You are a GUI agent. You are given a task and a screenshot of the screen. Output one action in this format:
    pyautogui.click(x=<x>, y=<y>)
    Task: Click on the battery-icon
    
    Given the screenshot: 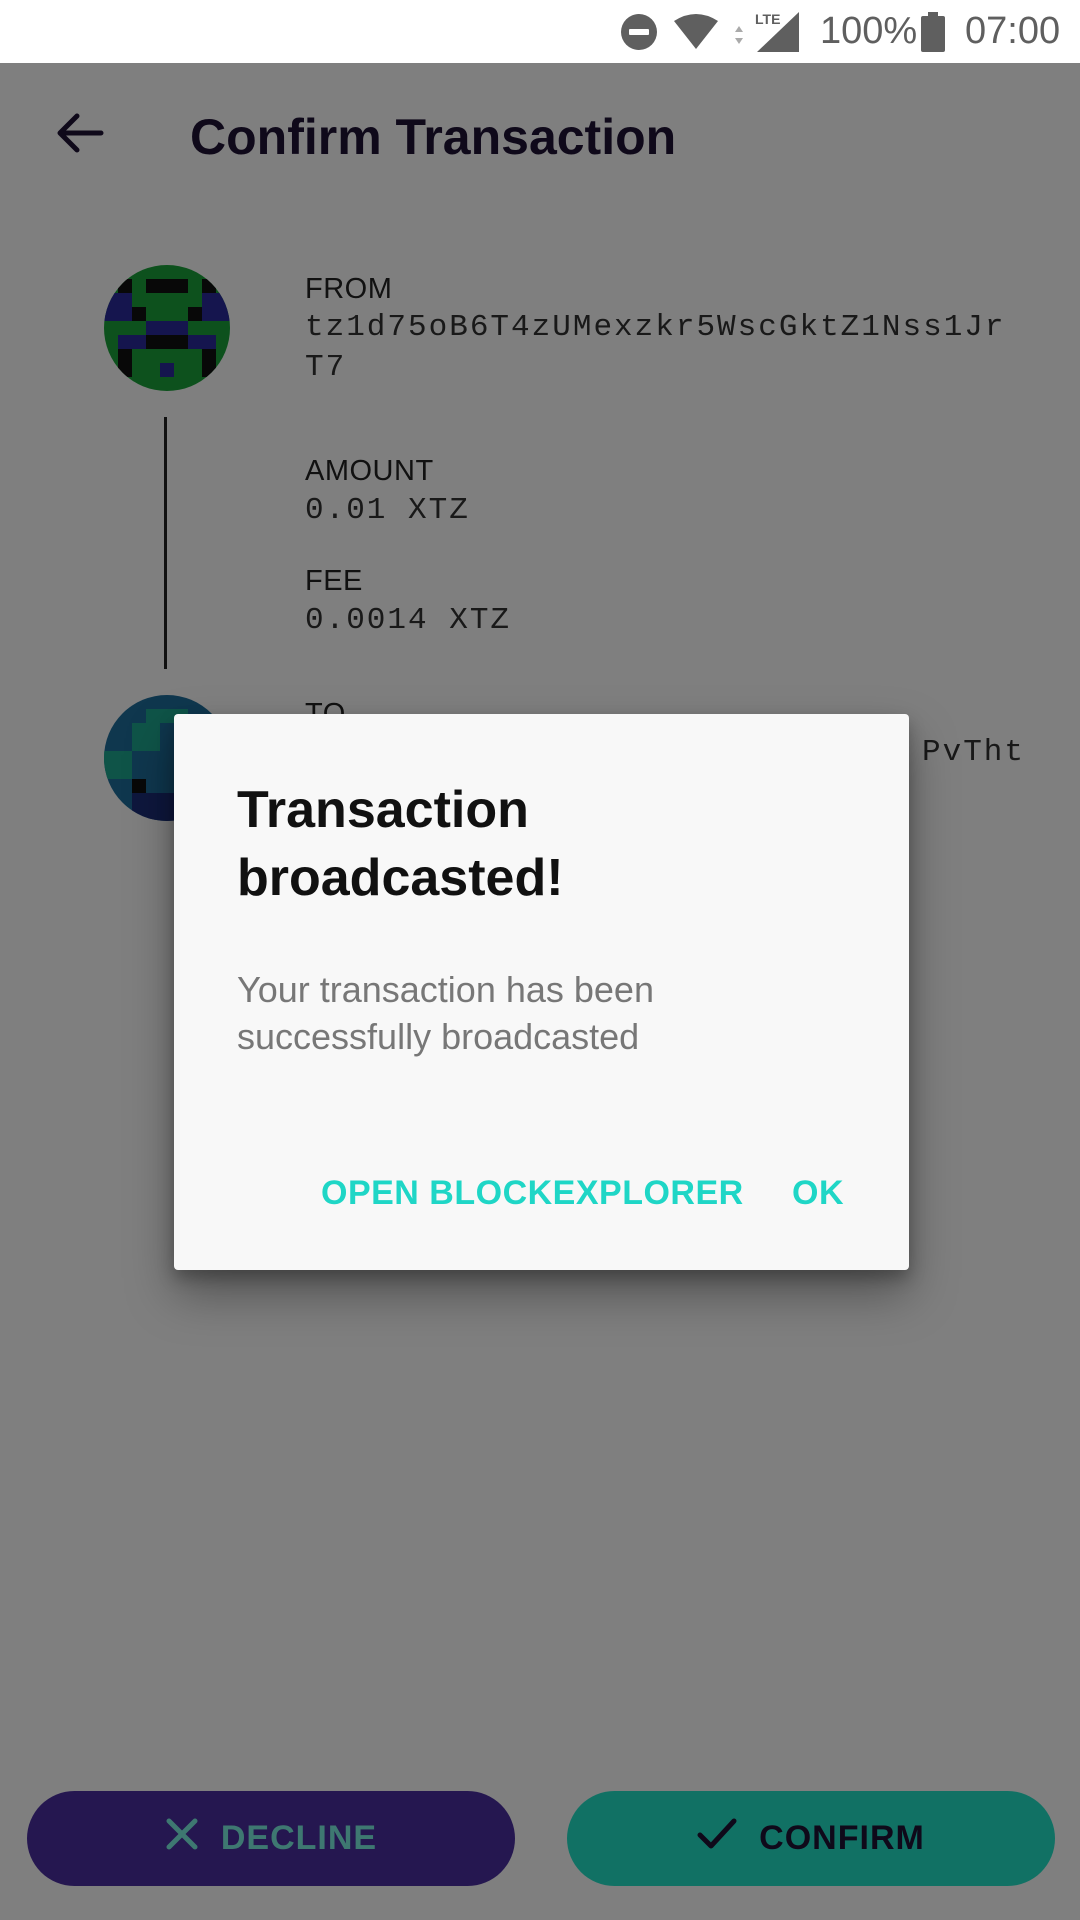 What is the action you would take?
    pyautogui.click(x=935, y=31)
    